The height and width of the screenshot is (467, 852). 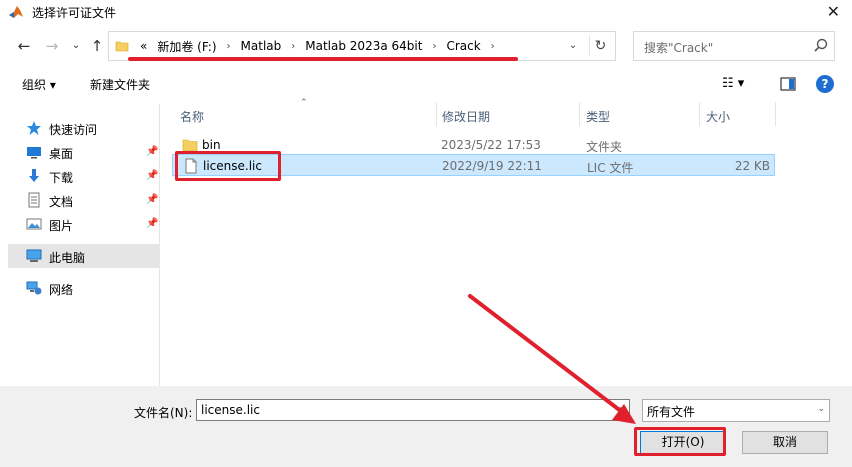 I want to click on filename-input: license.lic, so click(x=413, y=410).